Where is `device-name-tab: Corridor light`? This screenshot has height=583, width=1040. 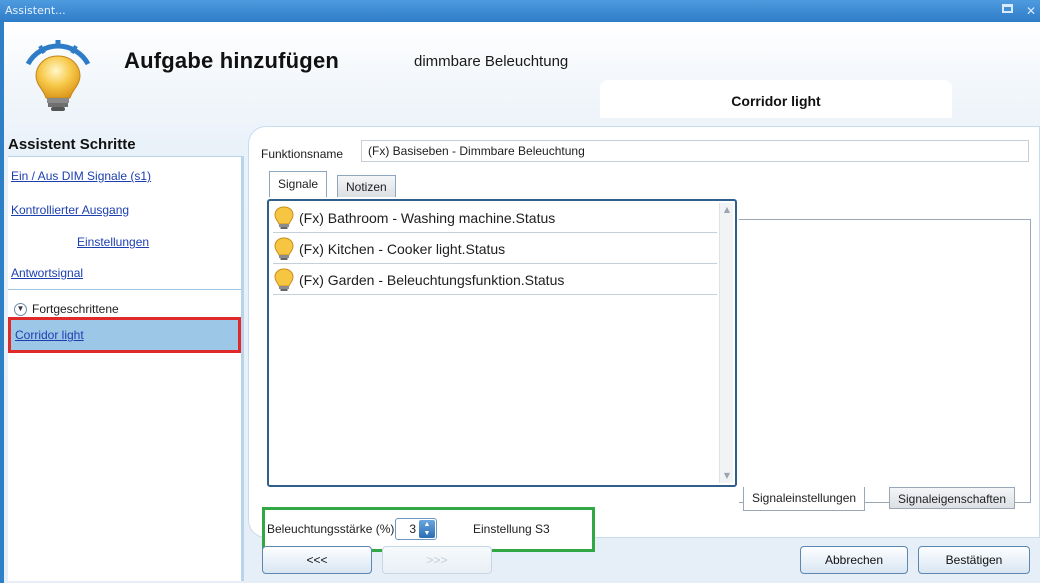 device-name-tab: Corridor light is located at coordinates (776, 99).